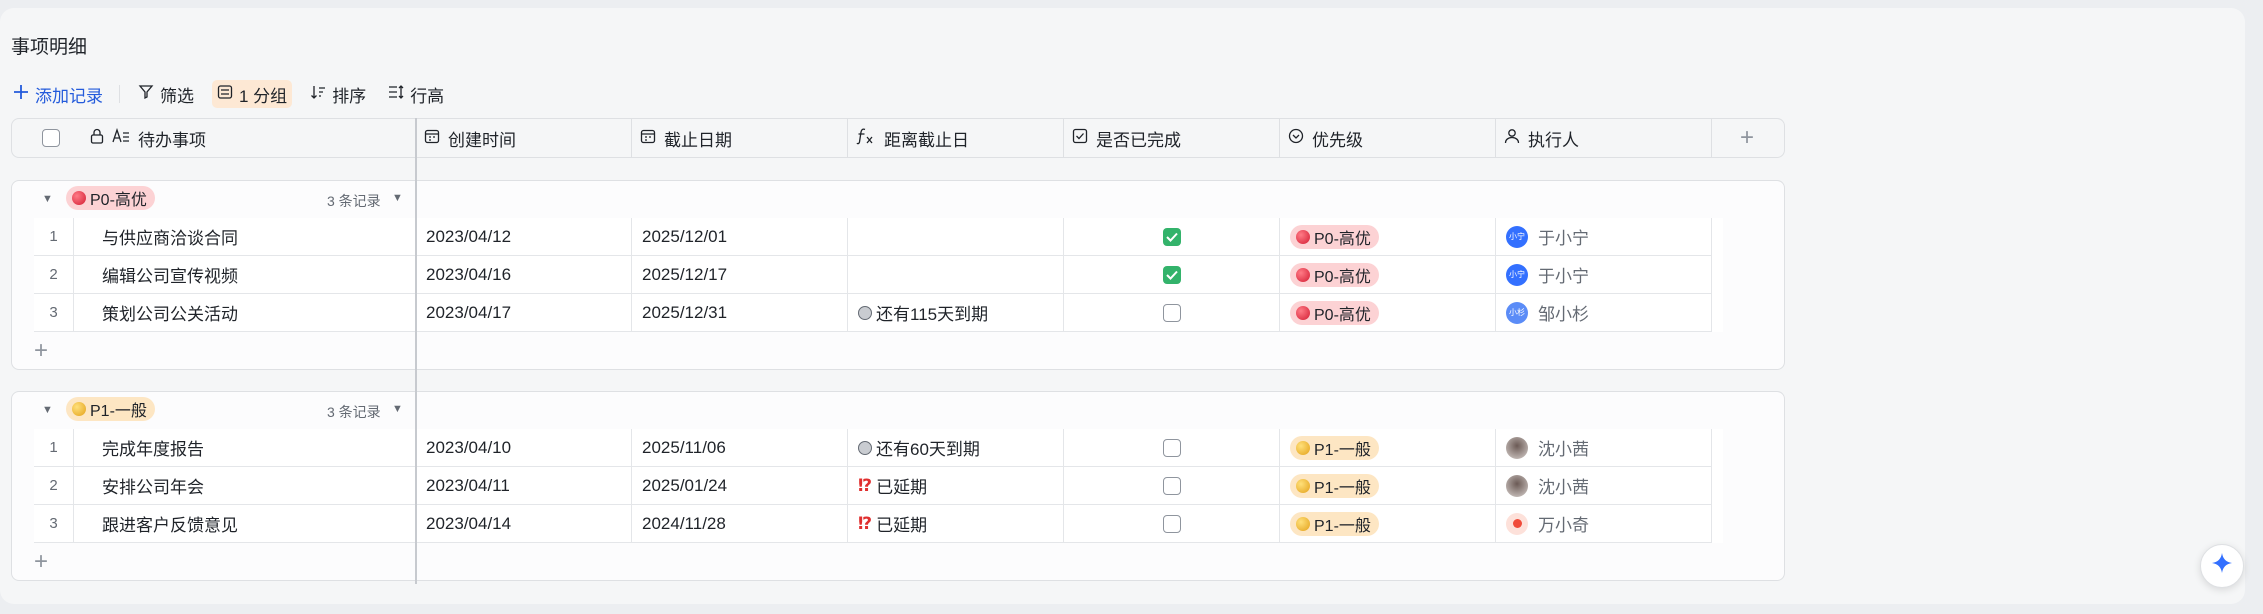 This screenshot has height=614, width=2263. I want to click on owner-name: 沈小茜, so click(1563, 487).